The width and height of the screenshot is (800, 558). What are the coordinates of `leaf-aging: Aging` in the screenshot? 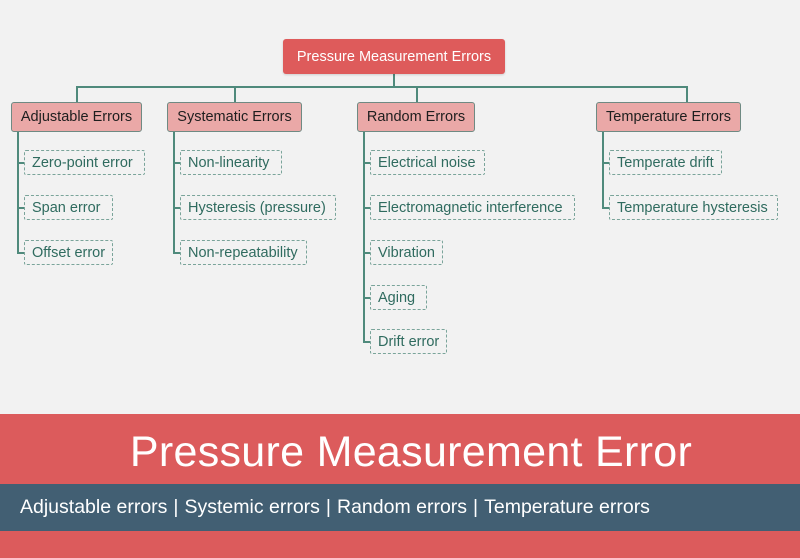 It's located at (398, 297).